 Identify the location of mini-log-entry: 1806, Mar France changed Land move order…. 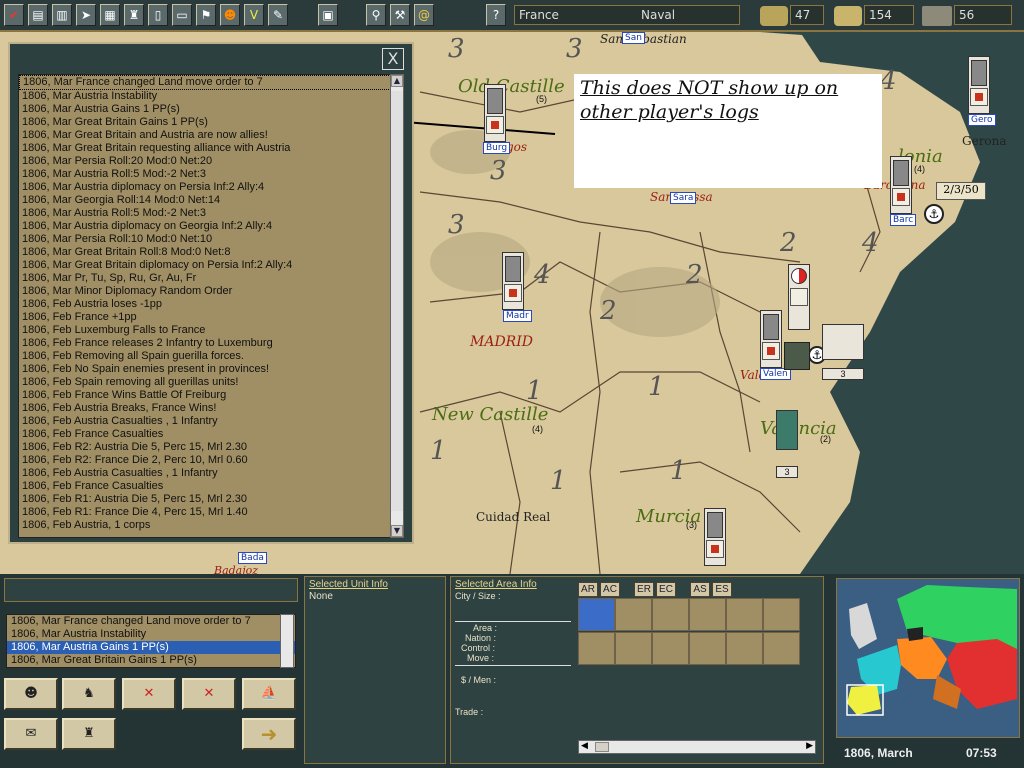
(151, 621).